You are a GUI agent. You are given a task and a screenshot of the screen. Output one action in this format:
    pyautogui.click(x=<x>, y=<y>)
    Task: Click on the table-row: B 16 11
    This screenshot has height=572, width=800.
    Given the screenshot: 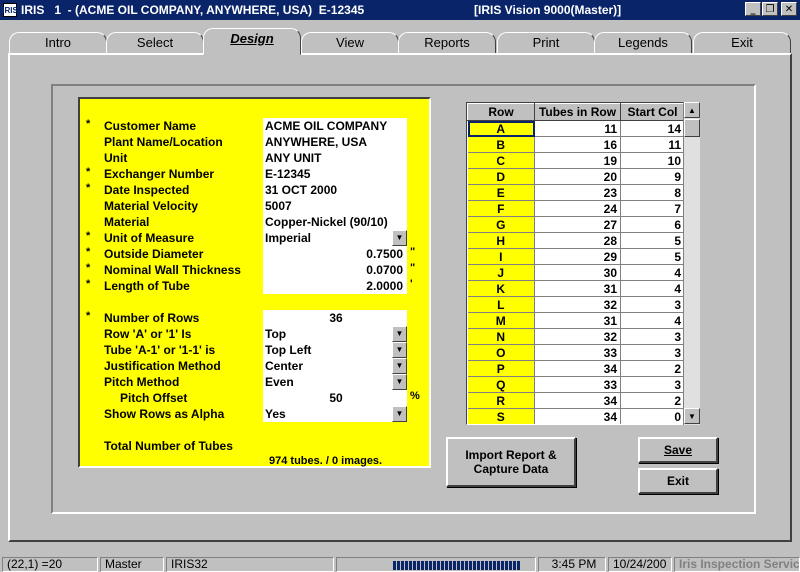 What is the action you would take?
    pyautogui.click(x=576, y=144)
    